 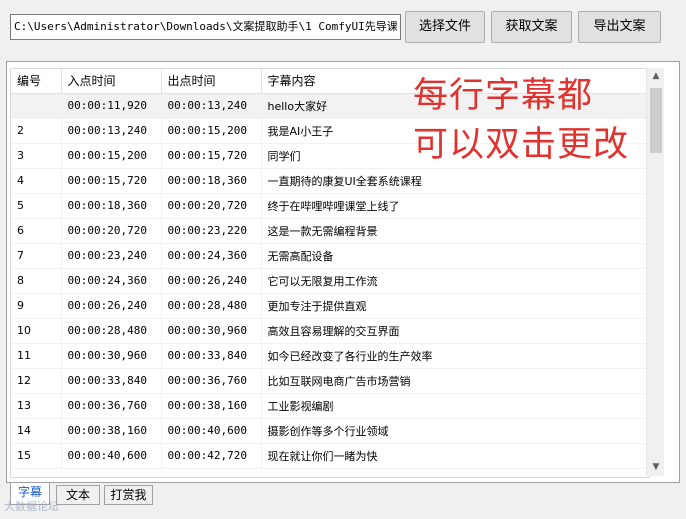 What do you see at coordinates (111, 356) in the screenshot?
I see `row-in-time-cell: 00:00:30,960` at bounding box center [111, 356].